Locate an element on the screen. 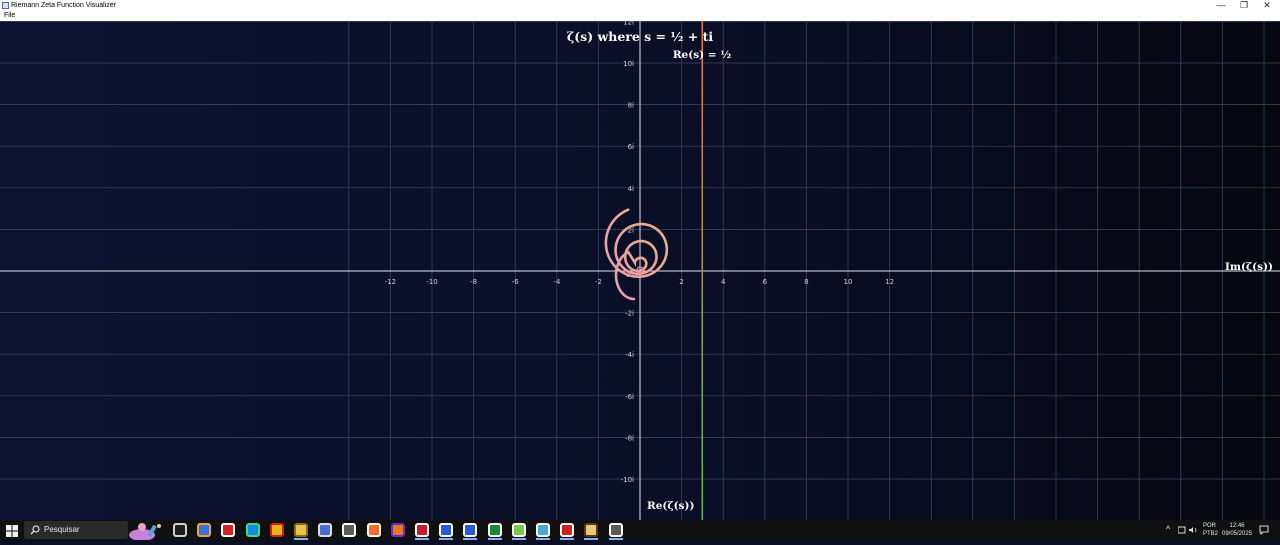 Image resolution: width=1280 pixels, height=545 pixels. x-tick-label: -12 is located at coordinates (390, 282).